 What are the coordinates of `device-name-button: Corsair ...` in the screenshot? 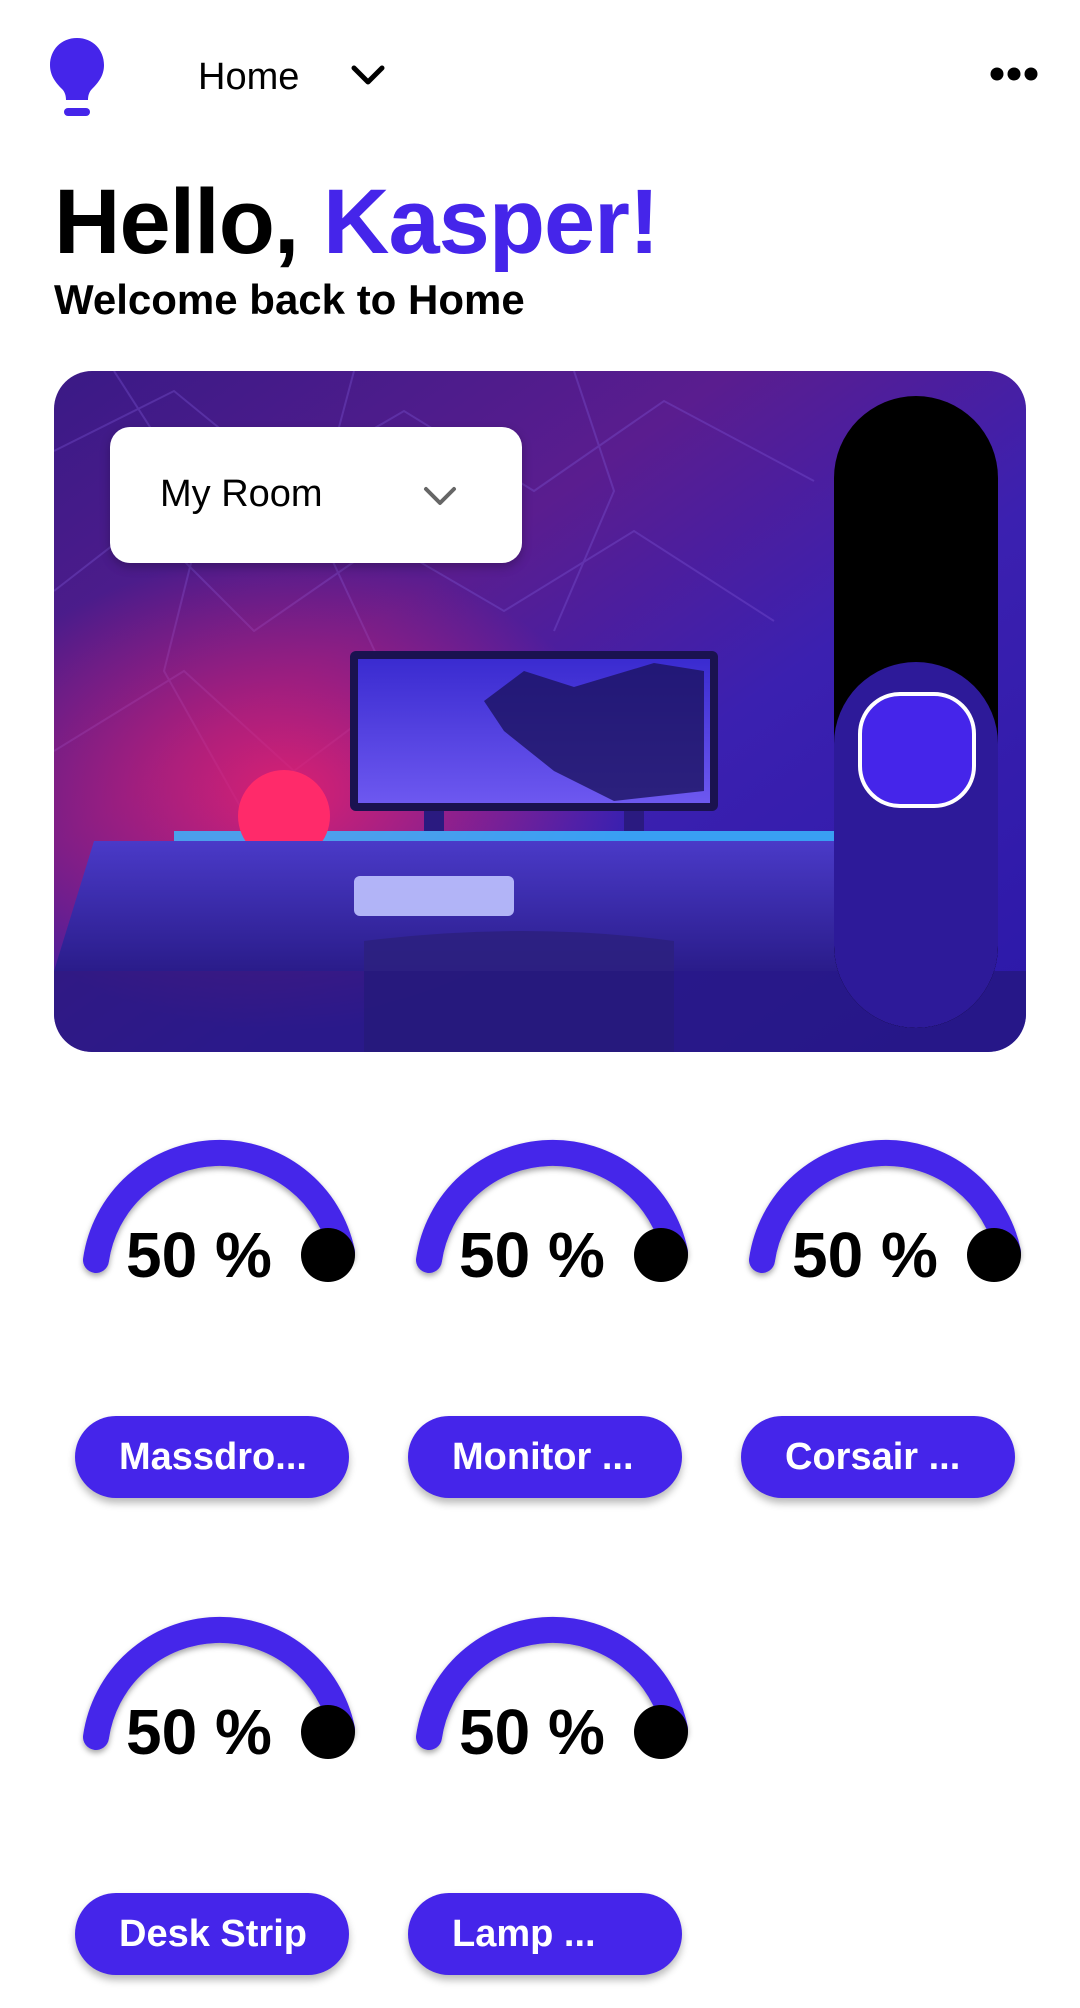 It's located at (878, 1457).